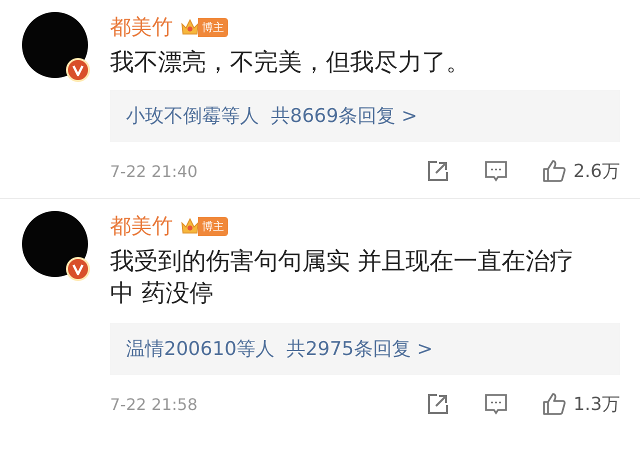 This screenshot has width=640, height=454. I want to click on reply-count: 共2975条回复 >, so click(359, 349).